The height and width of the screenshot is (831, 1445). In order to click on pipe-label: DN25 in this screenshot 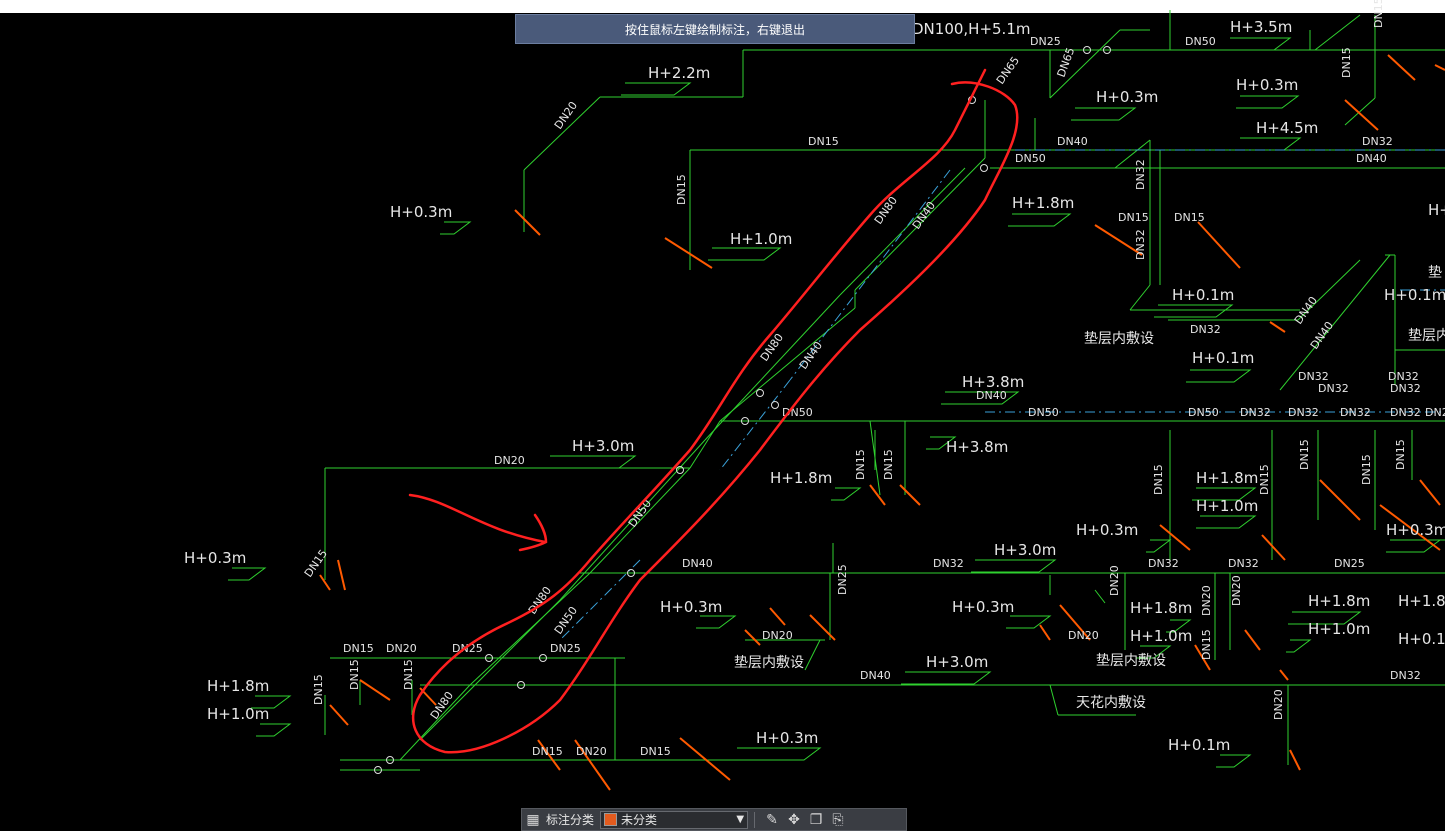, I will do `click(565, 648)`.